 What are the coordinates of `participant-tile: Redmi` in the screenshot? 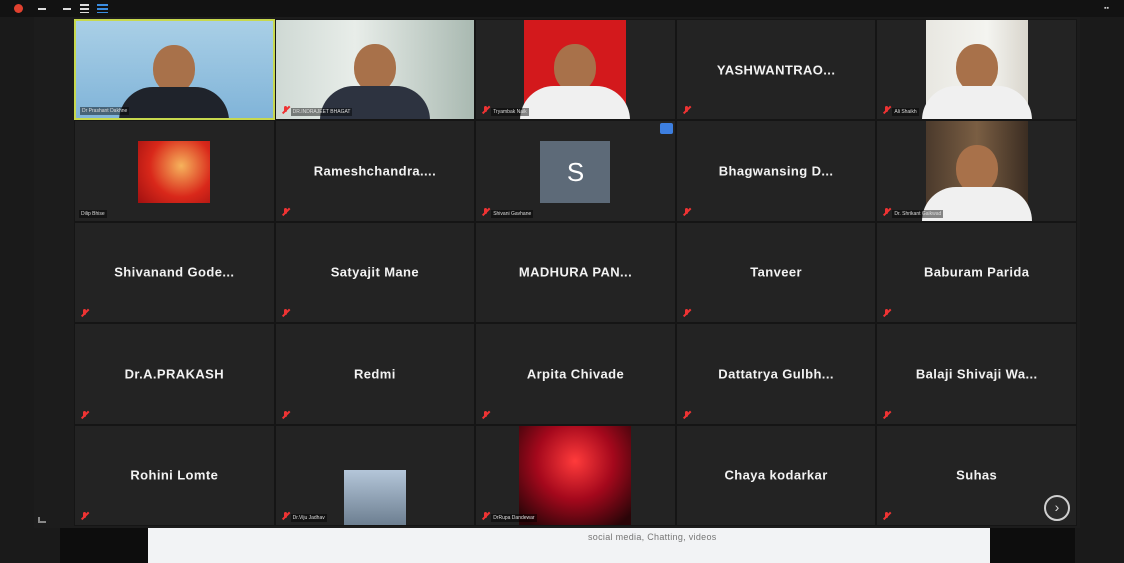 It's located at (375, 374).